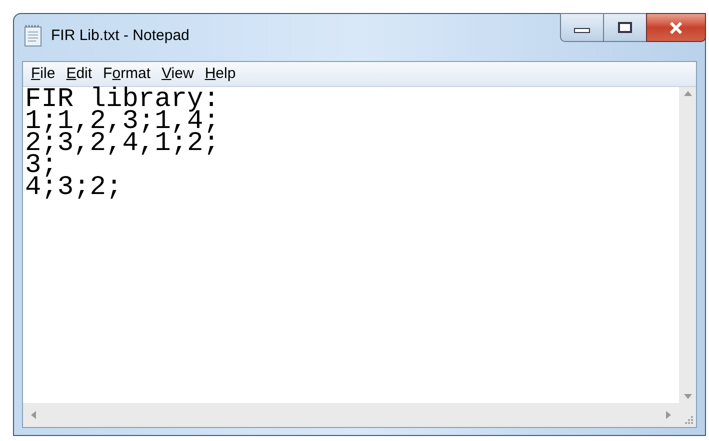  What do you see at coordinates (688, 93) in the screenshot?
I see `scroll-up-icon` at bounding box center [688, 93].